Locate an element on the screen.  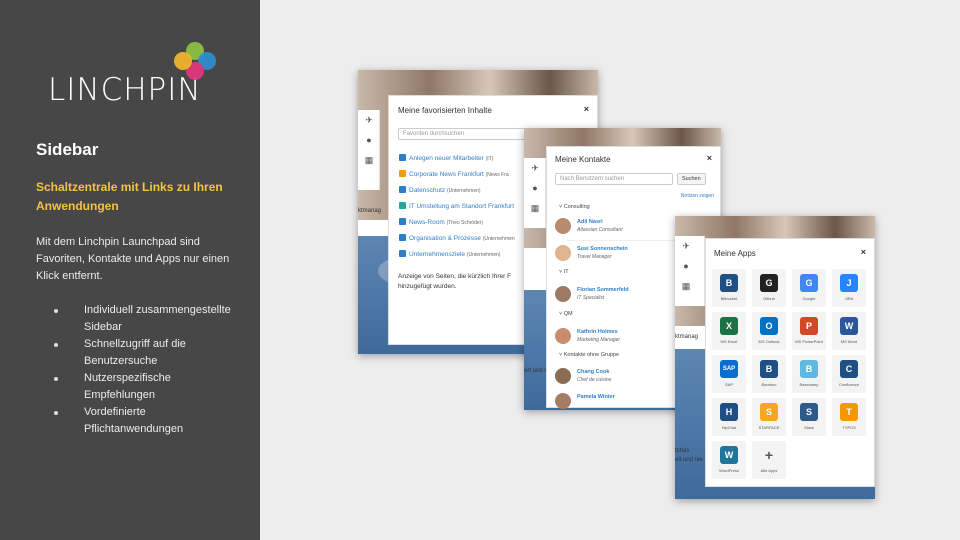
app-tile-confluence: C Confluence is located at coordinates (849, 374).